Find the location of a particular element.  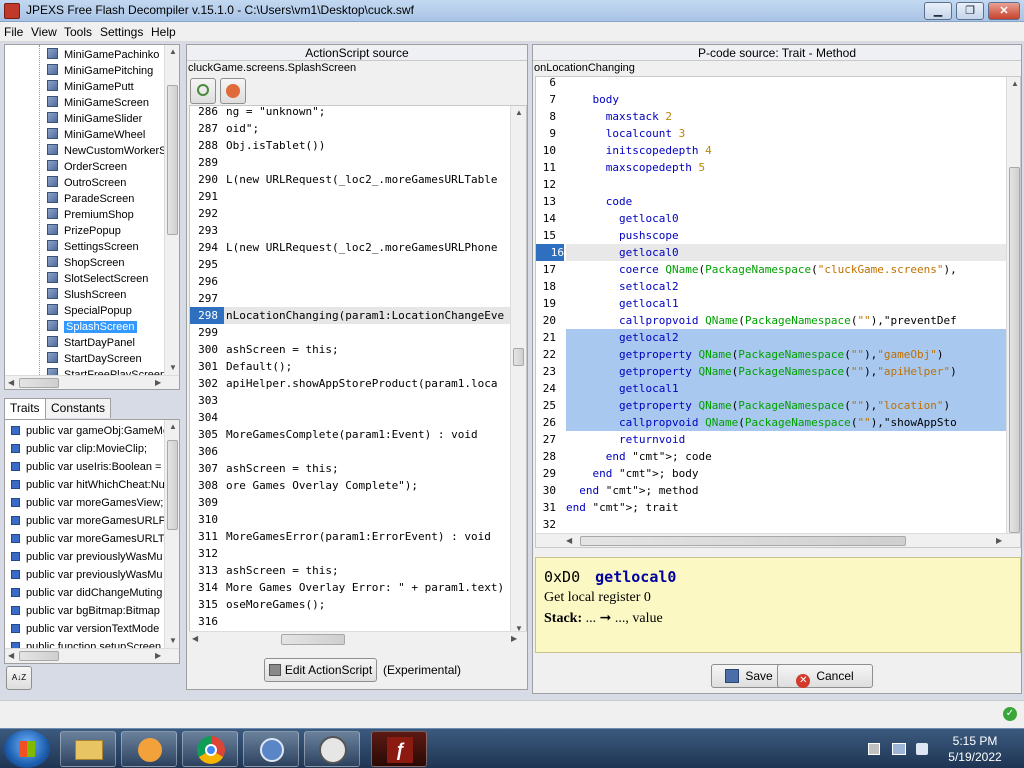

pcode-line-number: 6 is located at coordinates (552, 82).